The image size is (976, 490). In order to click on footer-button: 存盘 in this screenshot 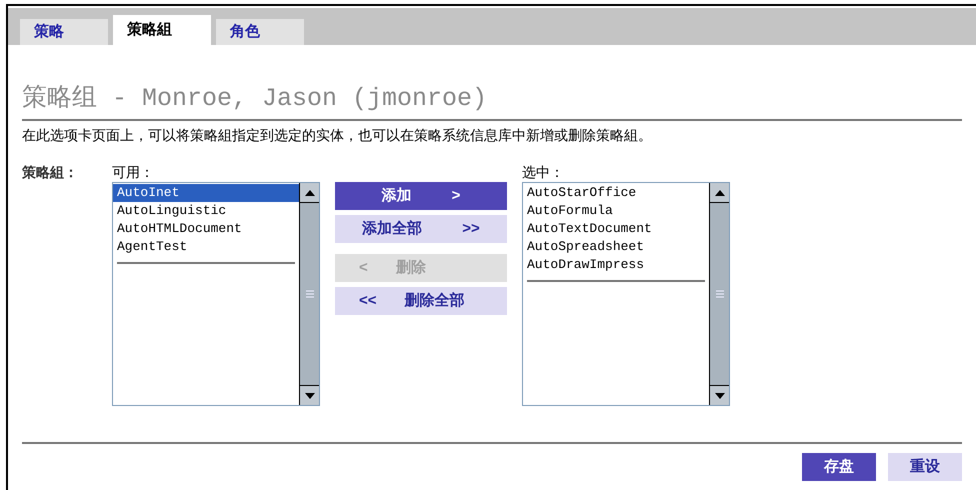, I will do `click(839, 467)`.